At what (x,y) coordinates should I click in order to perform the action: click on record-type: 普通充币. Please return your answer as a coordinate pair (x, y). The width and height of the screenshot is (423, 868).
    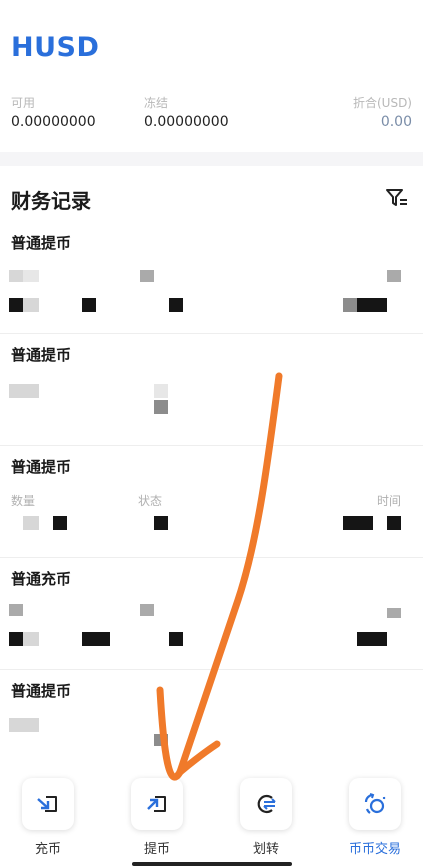
    Looking at the image, I should click on (41, 579).